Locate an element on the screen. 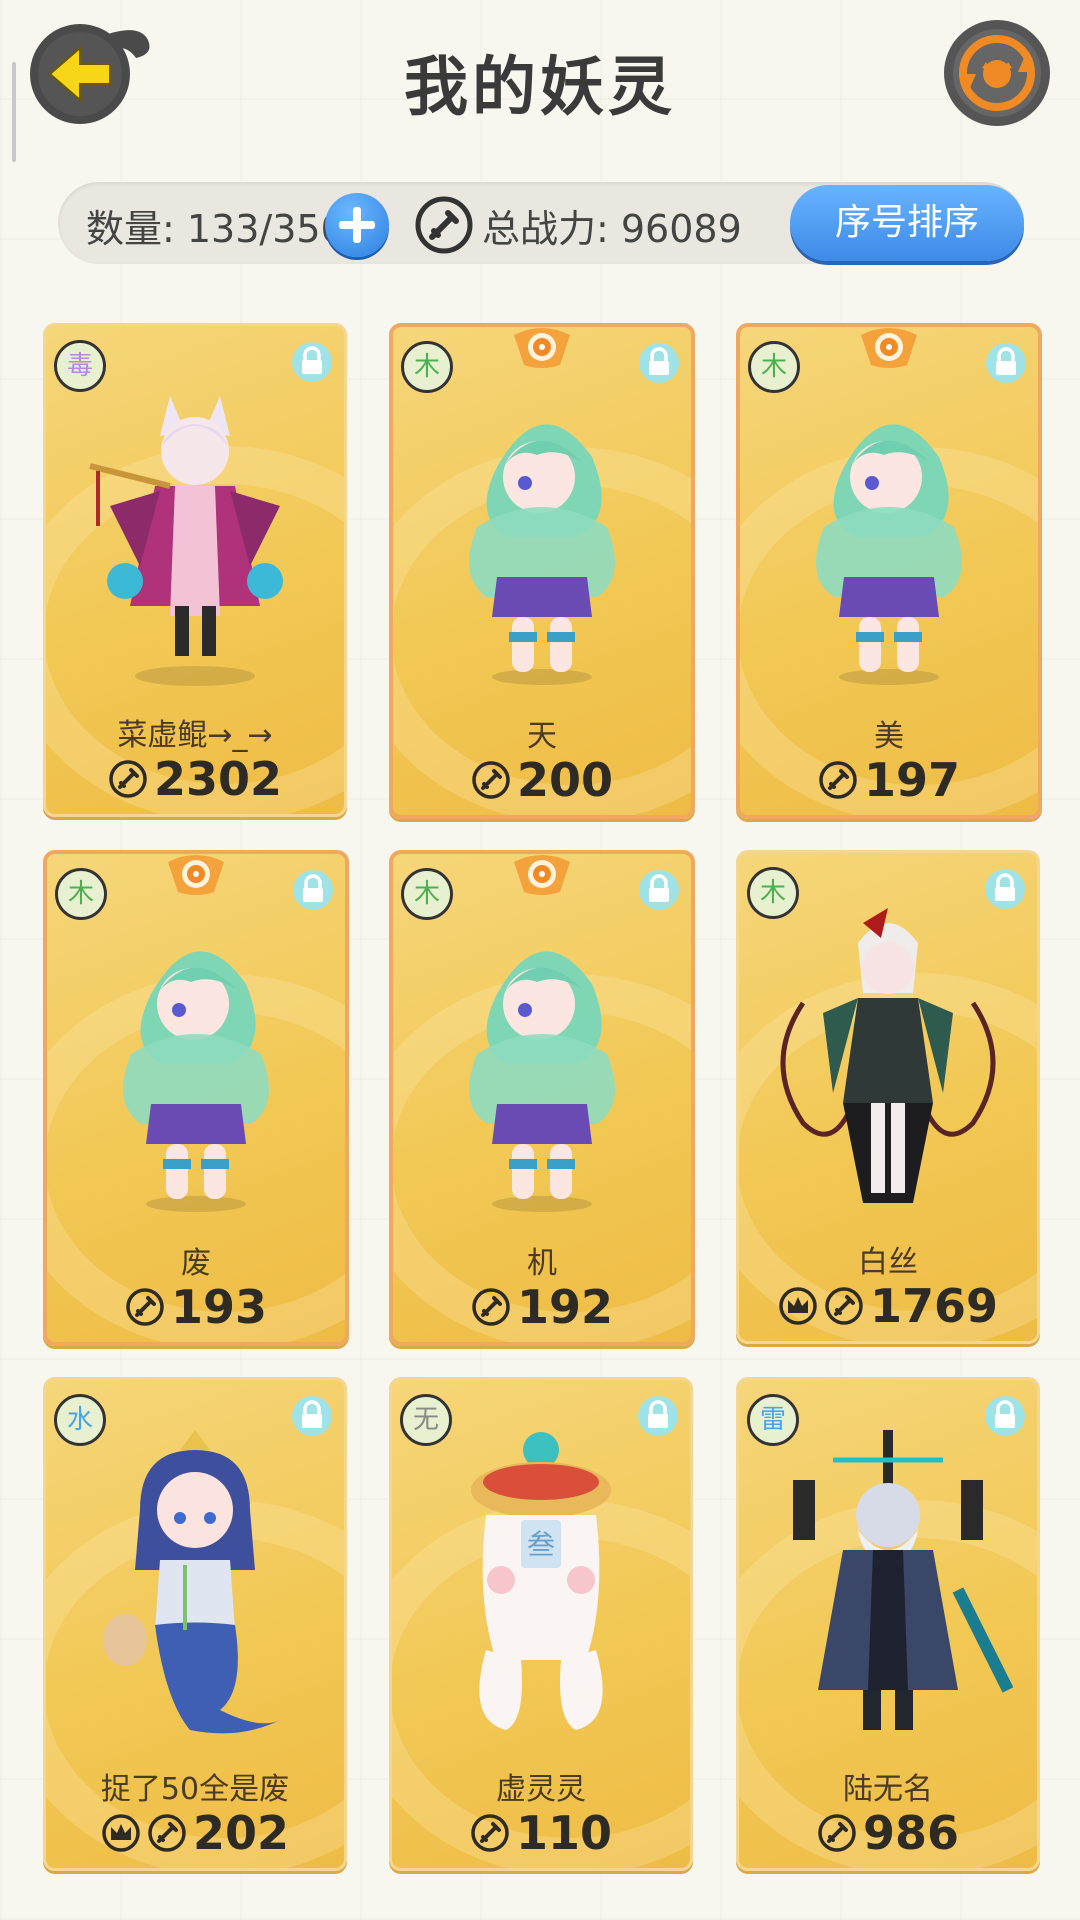 This screenshot has width=1080, height=1920. pet-name: 美 is located at coordinates (889, 736).